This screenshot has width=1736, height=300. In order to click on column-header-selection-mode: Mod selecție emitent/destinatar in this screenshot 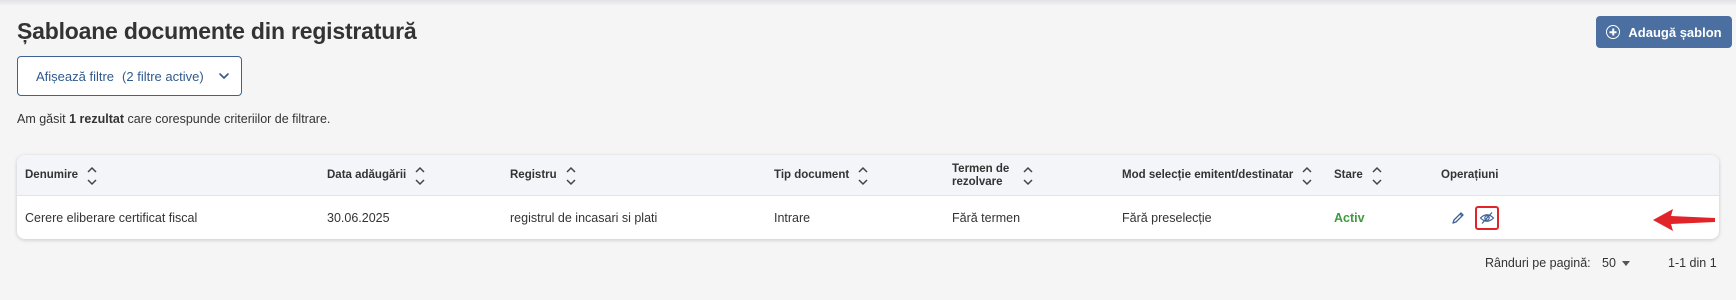, I will do `click(1217, 175)`.